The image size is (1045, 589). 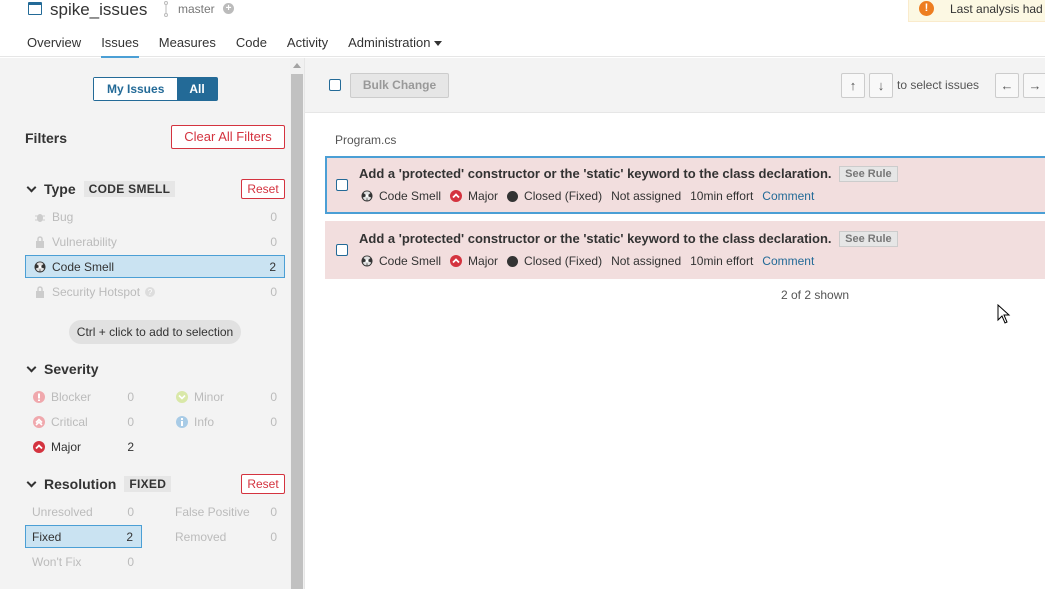 I want to click on facet-item-critical: Critical 0, so click(x=83, y=421).